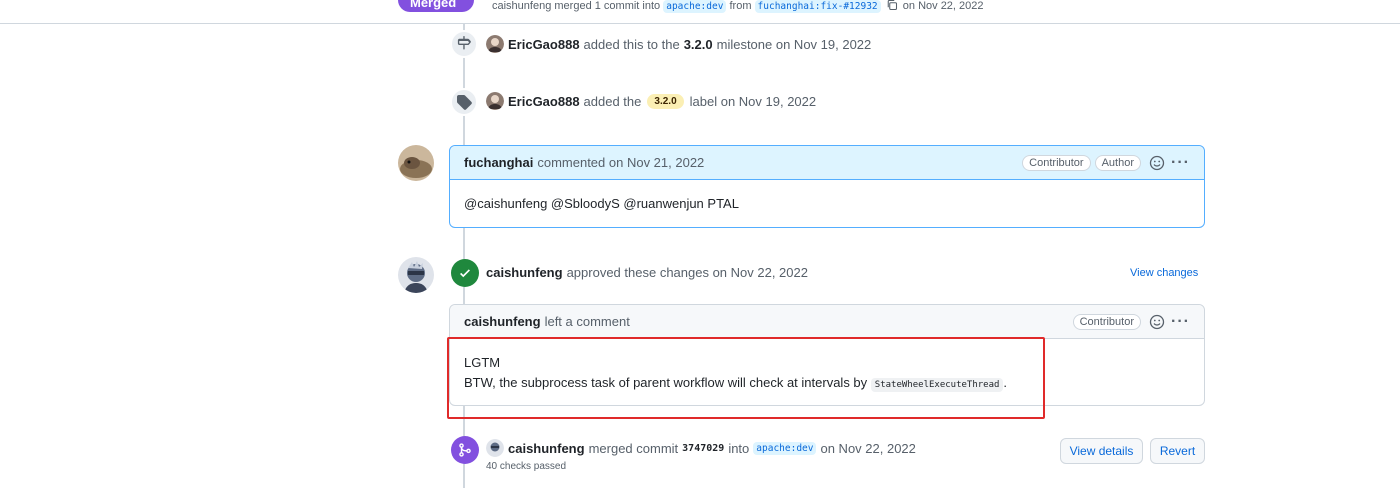 The image size is (1400, 488). What do you see at coordinates (631, 44) in the screenshot?
I see `event-text: added this to the` at bounding box center [631, 44].